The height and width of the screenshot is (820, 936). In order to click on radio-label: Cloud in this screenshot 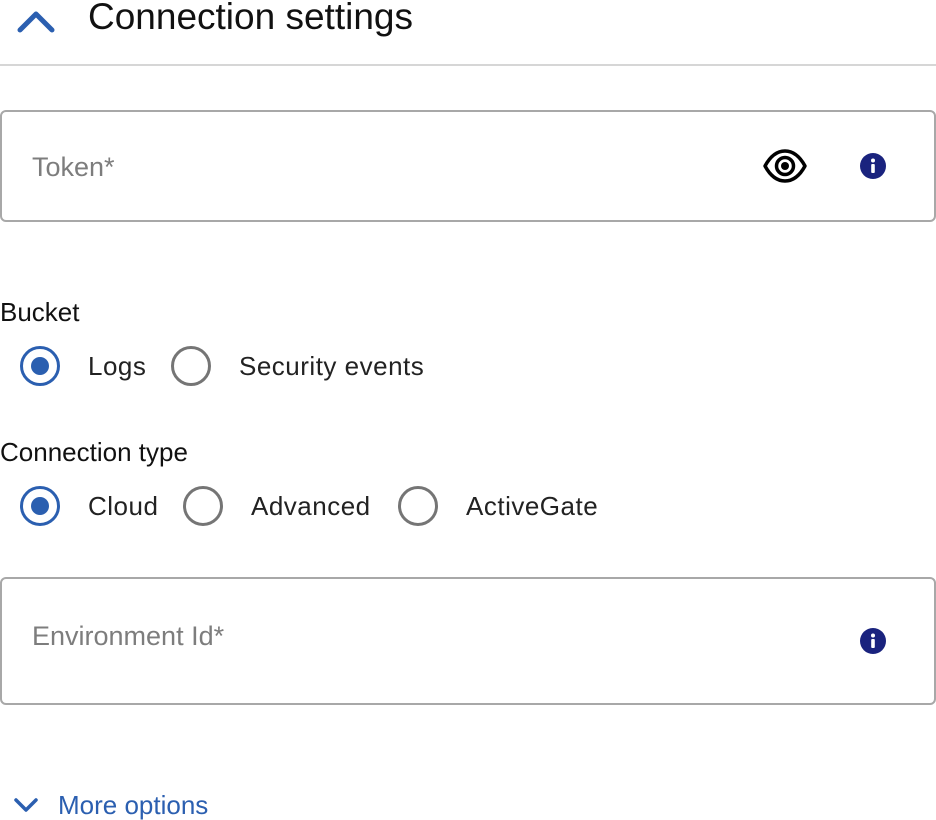, I will do `click(123, 505)`.